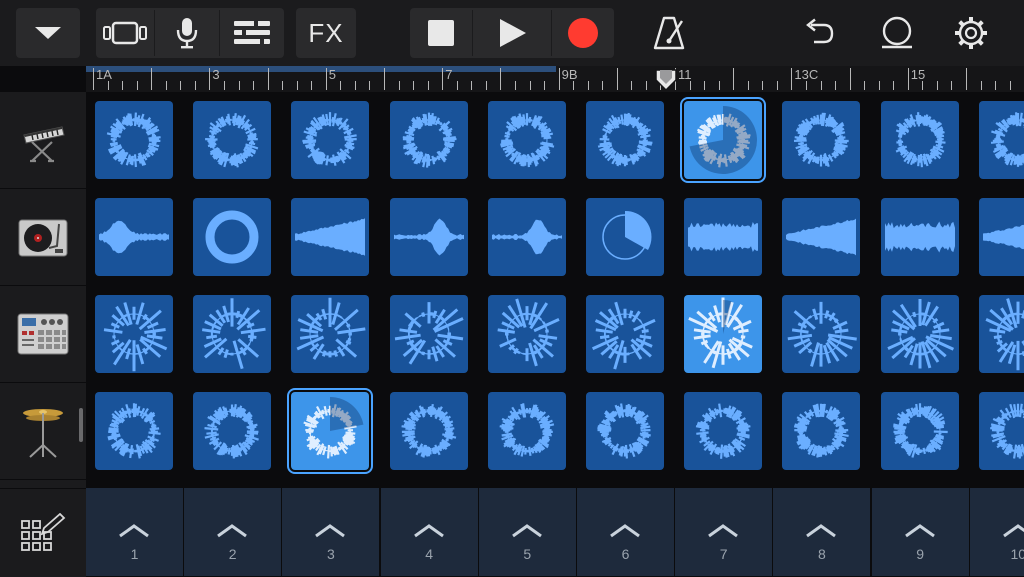 This screenshot has height=577, width=1024. Describe the element at coordinates (996, 532) in the screenshot. I see `column-trigger: 10` at that location.